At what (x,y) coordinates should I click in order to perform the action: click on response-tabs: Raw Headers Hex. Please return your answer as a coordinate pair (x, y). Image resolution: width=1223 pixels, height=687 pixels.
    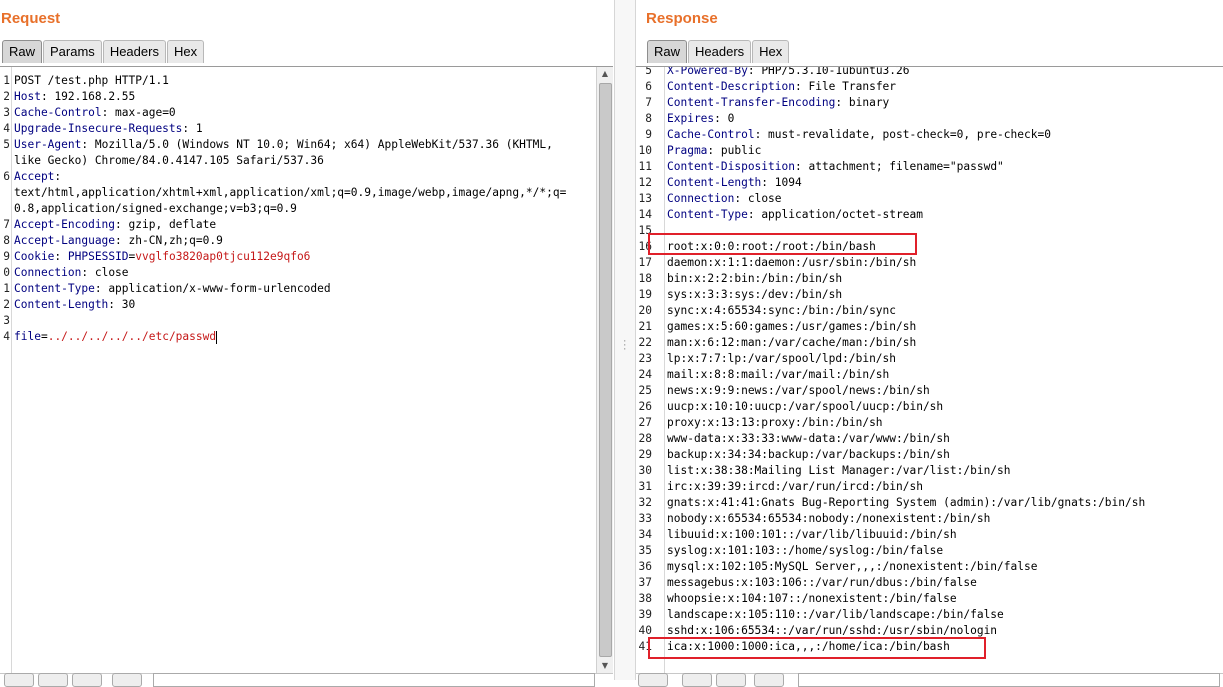
    Looking at the image, I should click on (718, 52).